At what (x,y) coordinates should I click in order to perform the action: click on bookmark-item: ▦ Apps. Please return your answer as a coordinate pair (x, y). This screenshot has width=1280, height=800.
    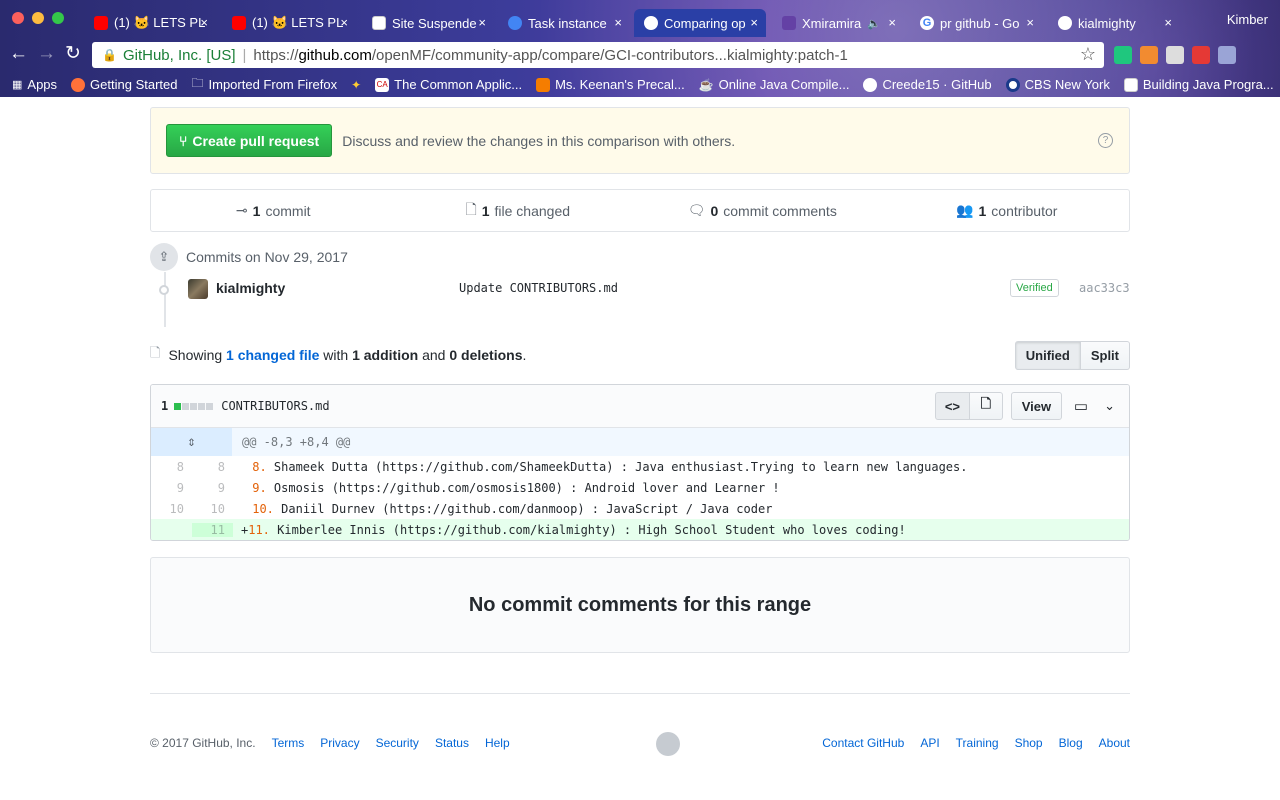
    Looking at the image, I should click on (34, 84).